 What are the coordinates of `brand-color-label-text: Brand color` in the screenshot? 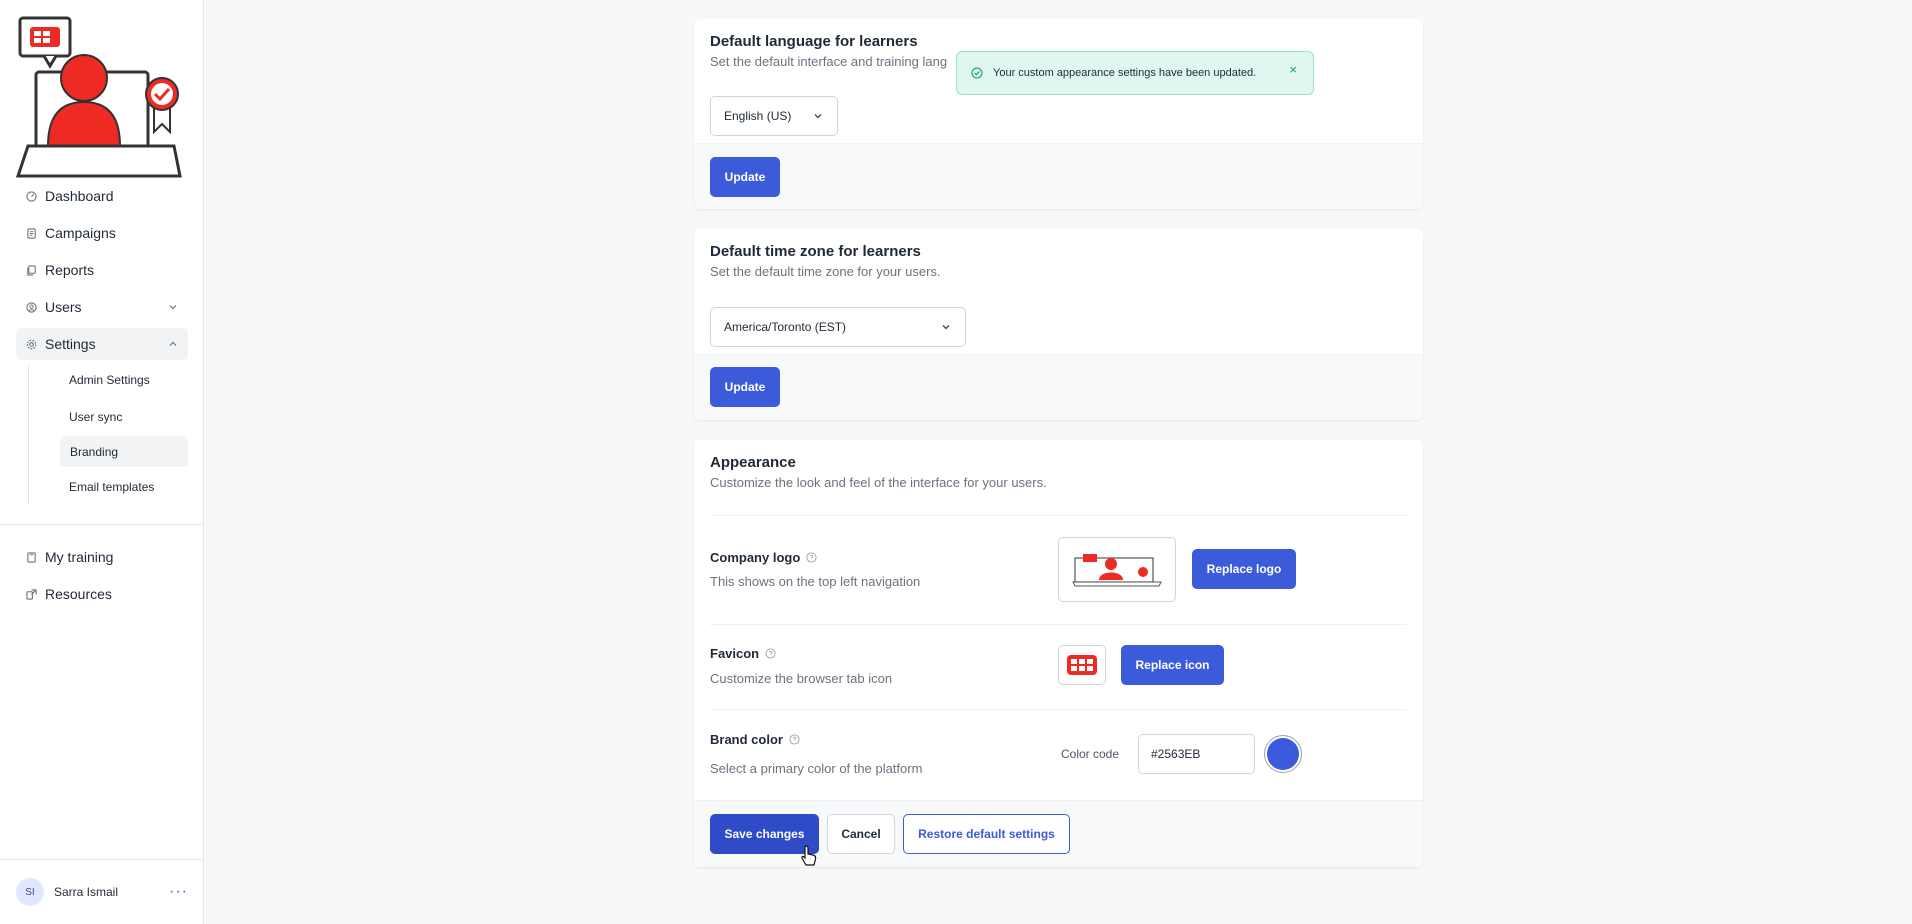 It's located at (746, 739).